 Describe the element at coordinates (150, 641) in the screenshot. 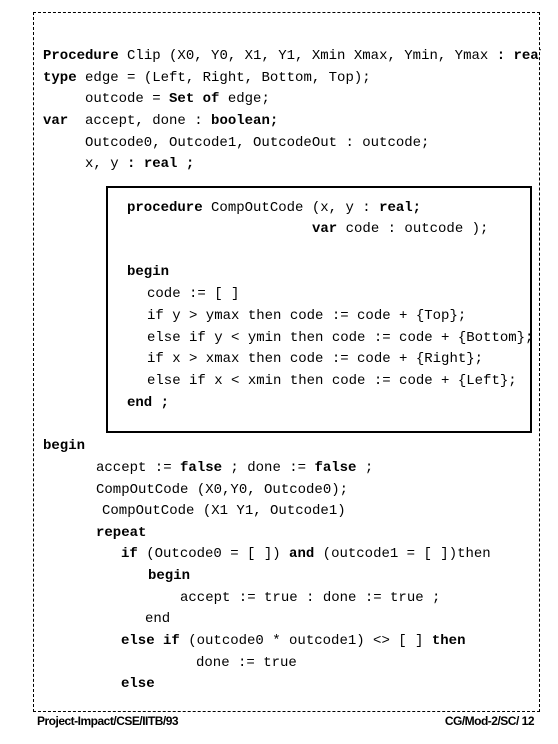

I see `code-keyword: else if` at that location.